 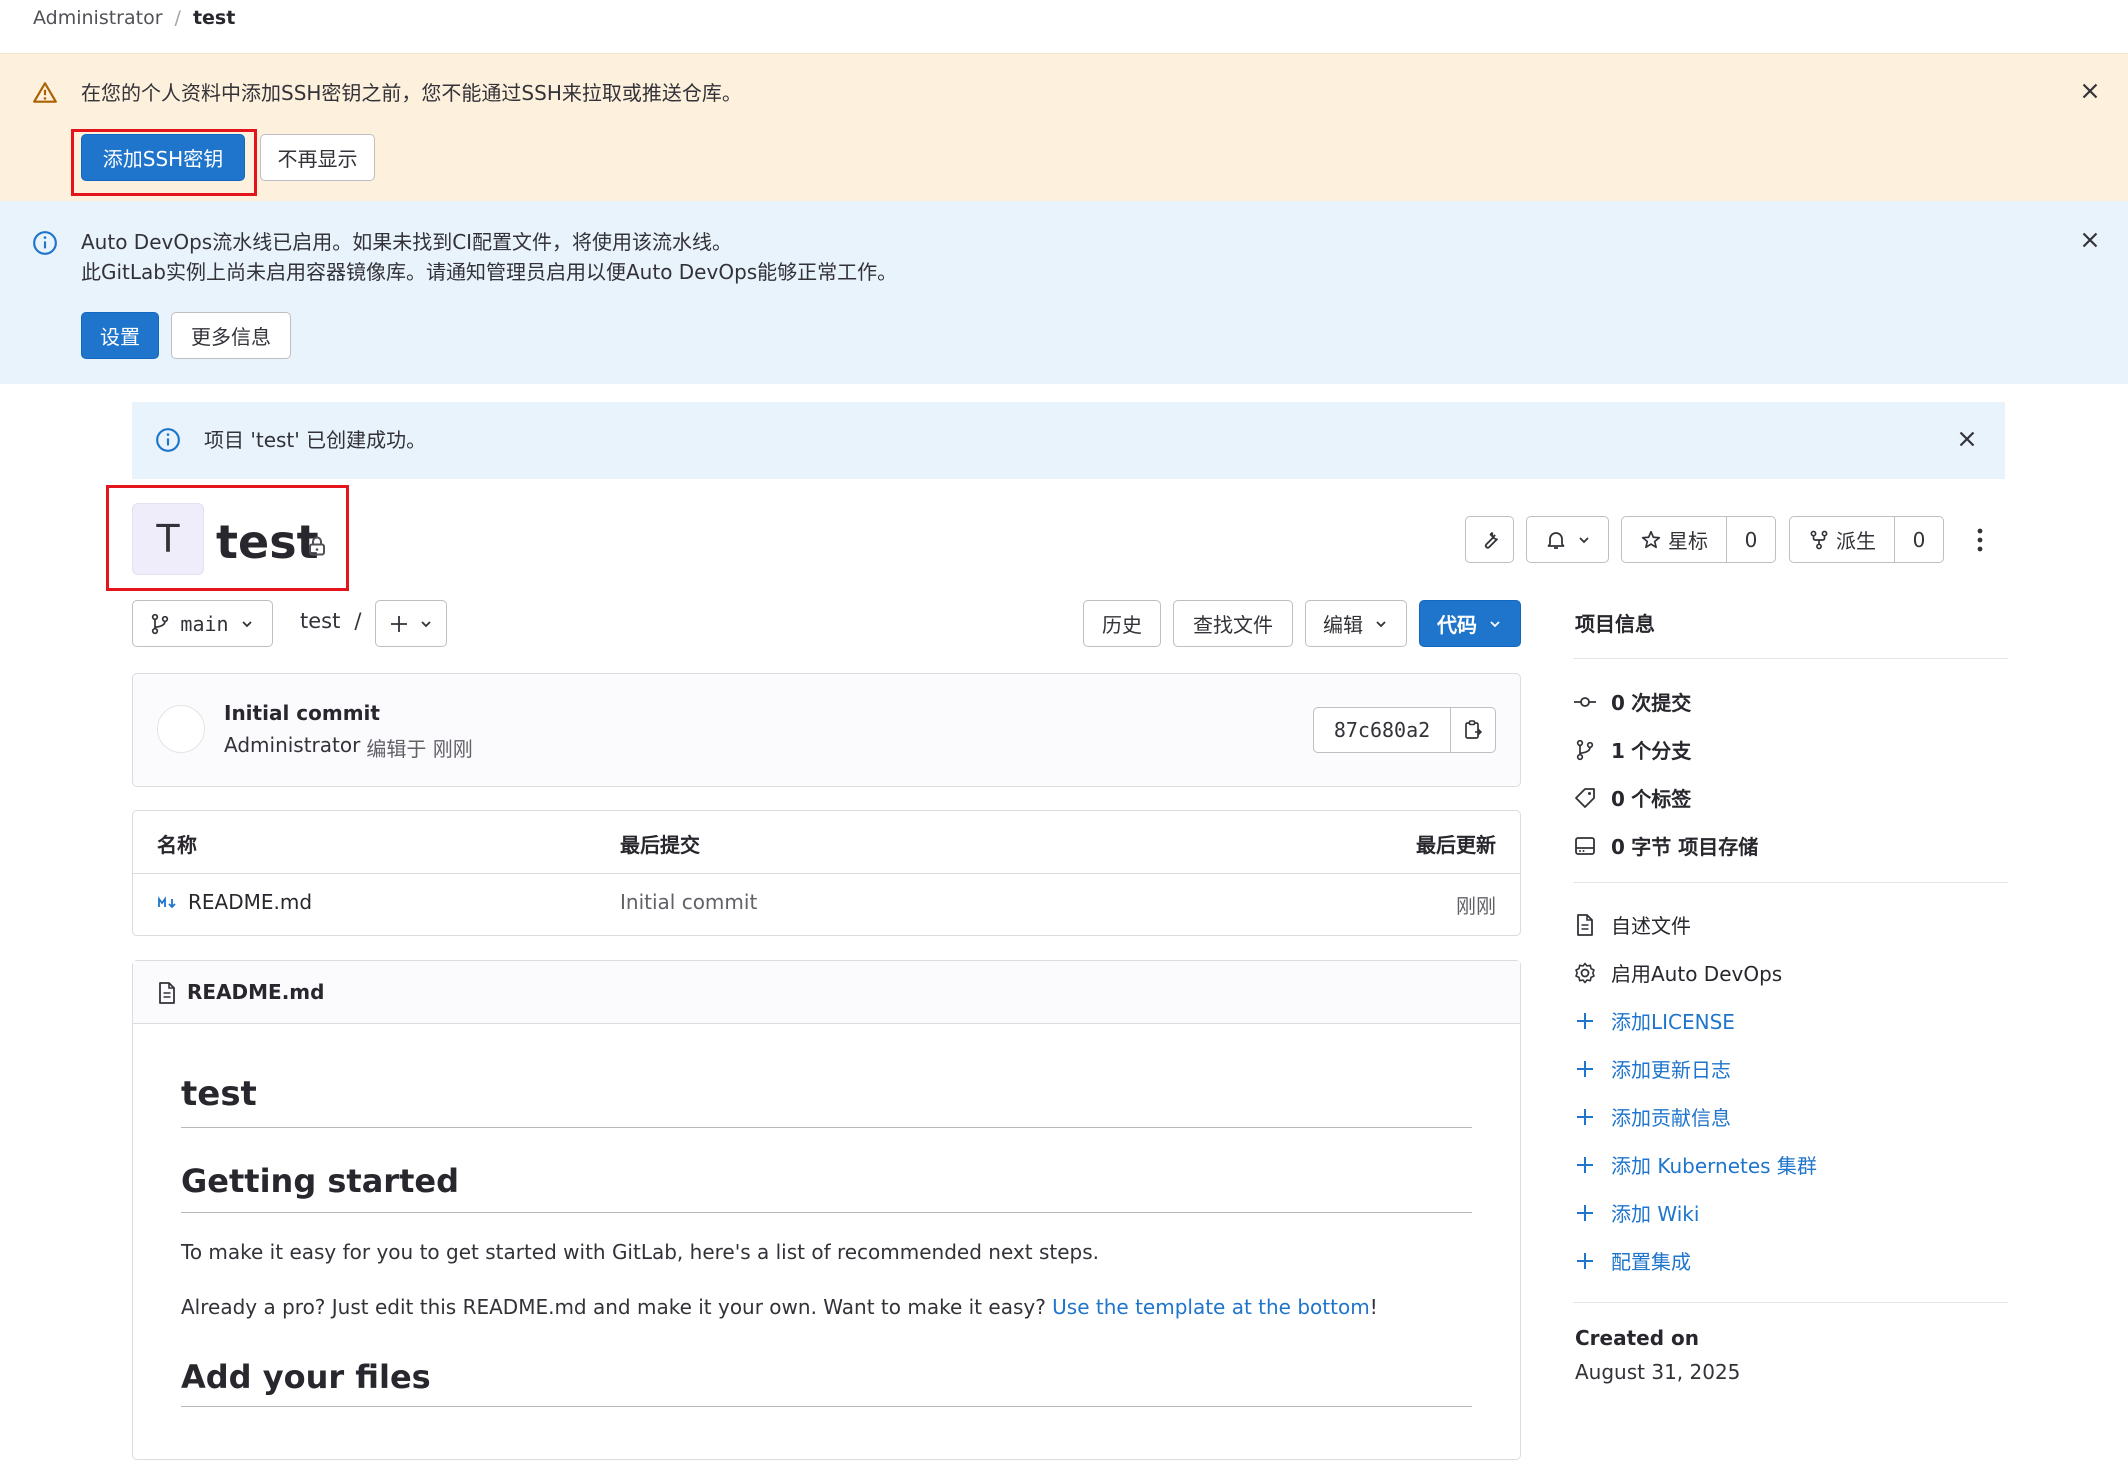 What do you see at coordinates (202, 623) in the screenshot?
I see `branch-selector: main` at bounding box center [202, 623].